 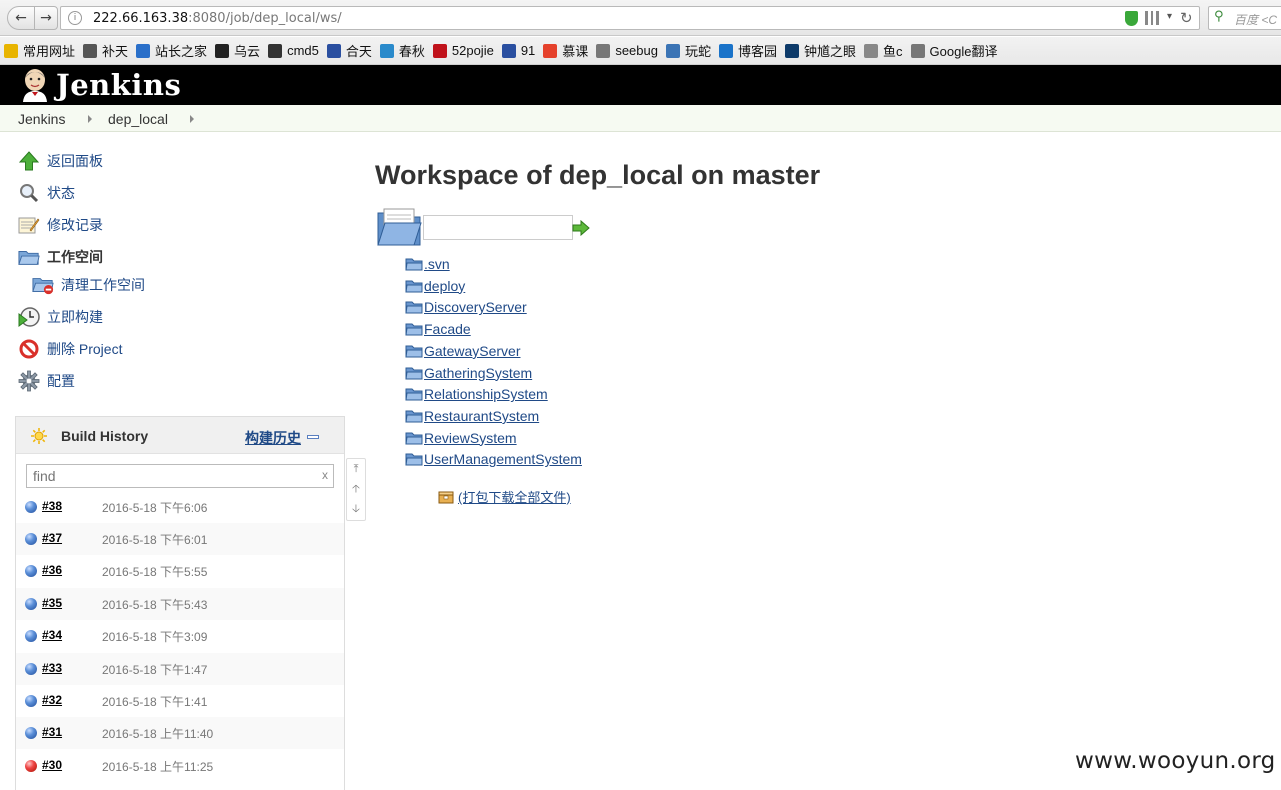 I want to click on directory-link: .svn, so click(x=437, y=264).